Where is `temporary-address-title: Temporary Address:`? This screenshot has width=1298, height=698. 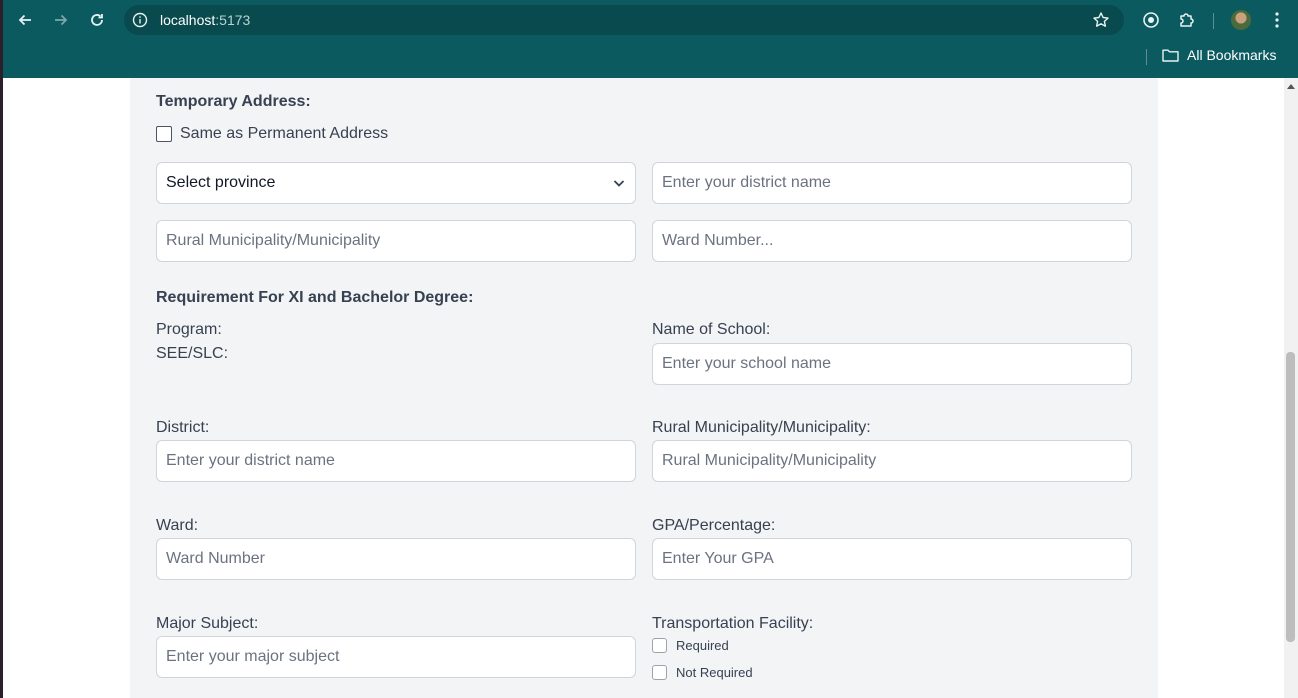
temporary-address-title: Temporary Address: is located at coordinates (233, 101).